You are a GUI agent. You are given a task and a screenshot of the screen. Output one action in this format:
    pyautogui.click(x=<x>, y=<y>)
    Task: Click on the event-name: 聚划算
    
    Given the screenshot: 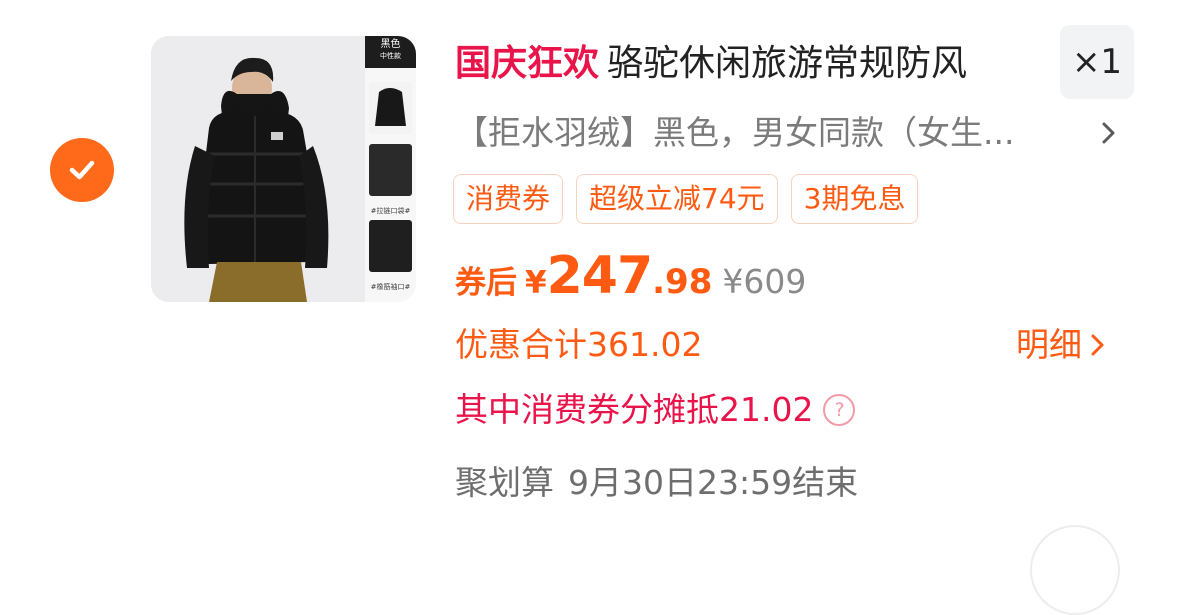 What is the action you would take?
    pyautogui.click(x=504, y=482)
    